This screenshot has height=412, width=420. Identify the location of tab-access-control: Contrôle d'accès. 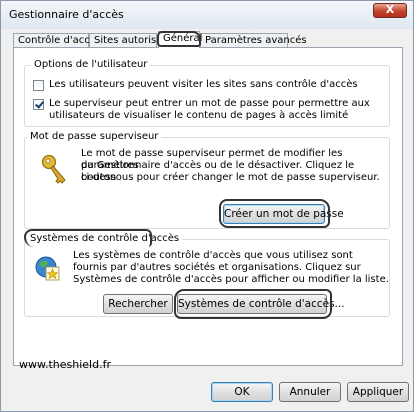
(57, 40).